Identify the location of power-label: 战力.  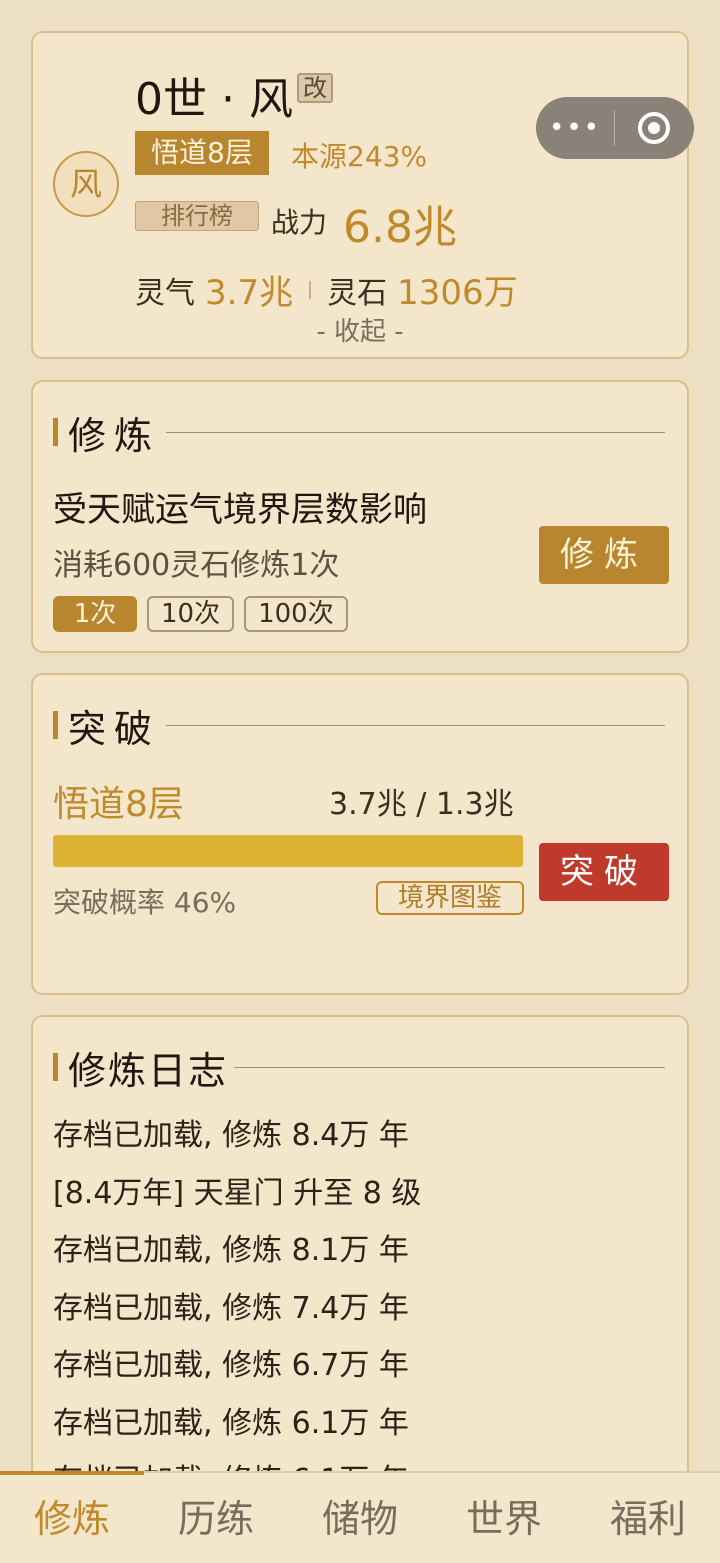
(299, 222).